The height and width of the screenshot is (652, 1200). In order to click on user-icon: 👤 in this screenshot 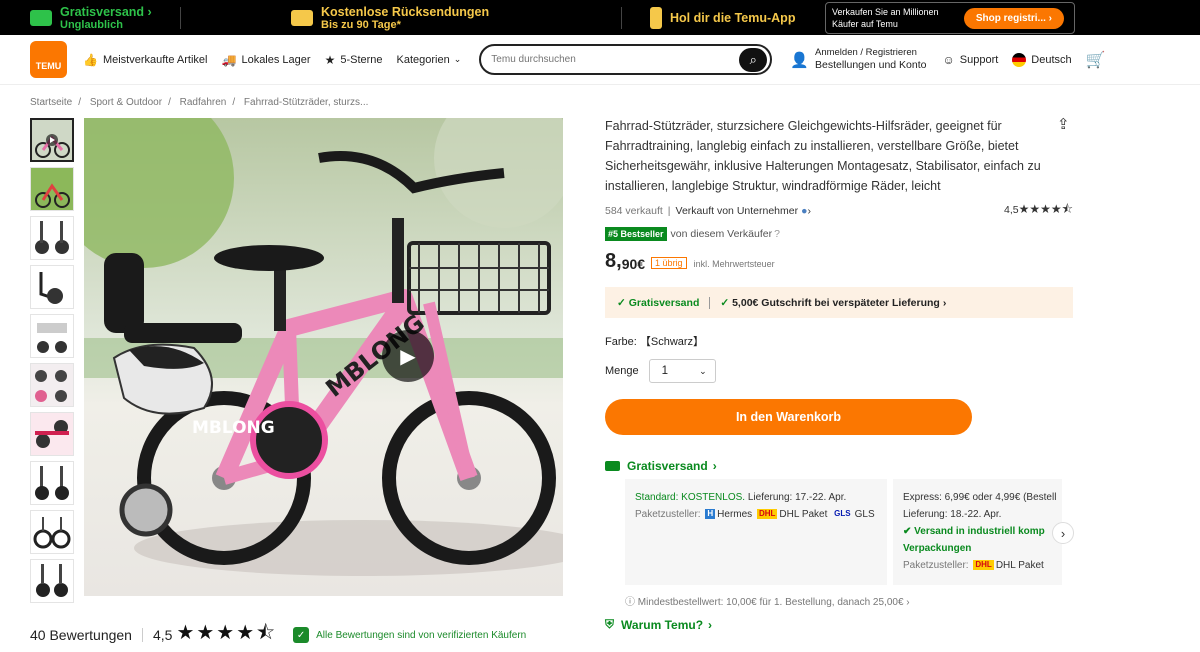, I will do `click(799, 60)`.